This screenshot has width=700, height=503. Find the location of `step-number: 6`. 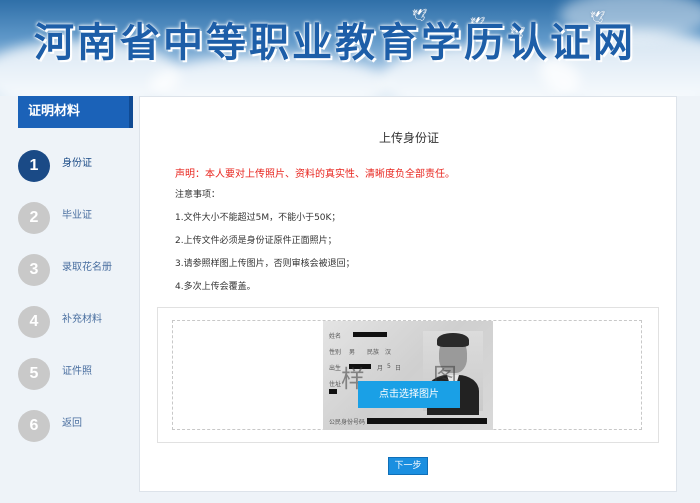

step-number: 6 is located at coordinates (34, 426).